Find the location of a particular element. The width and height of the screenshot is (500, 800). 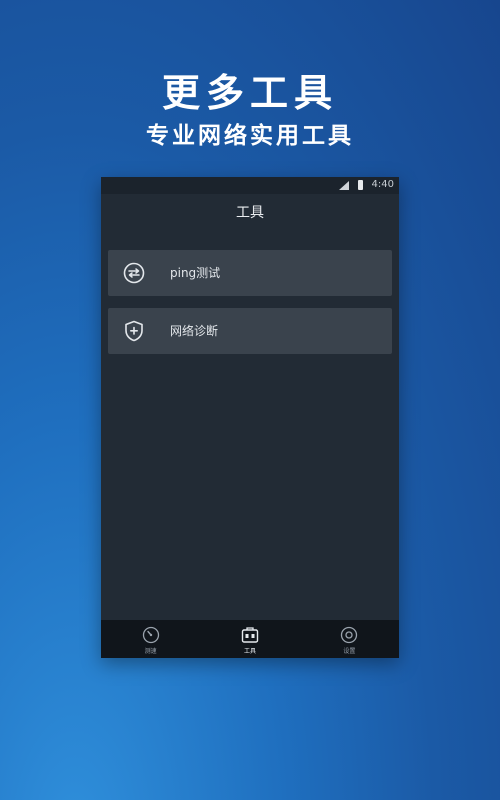

nav-item-settings: 设置 is located at coordinates (349, 639).